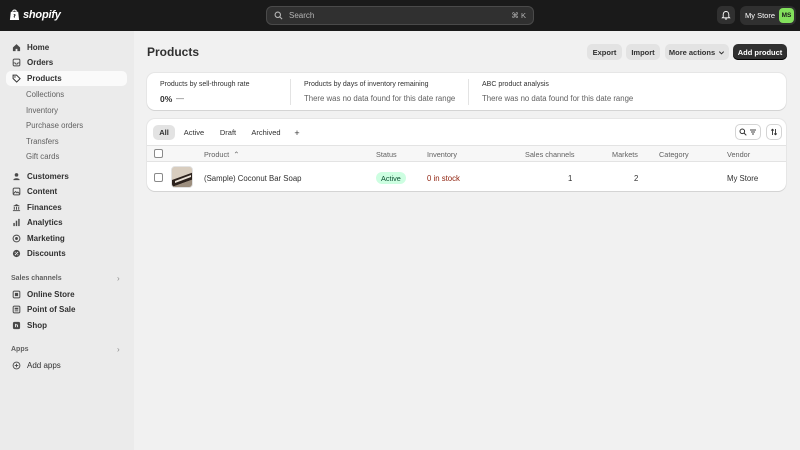 The image size is (800, 450). What do you see at coordinates (66, 325) in the screenshot?
I see `sidebar-item-shop: Shop` at bounding box center [66, 325].